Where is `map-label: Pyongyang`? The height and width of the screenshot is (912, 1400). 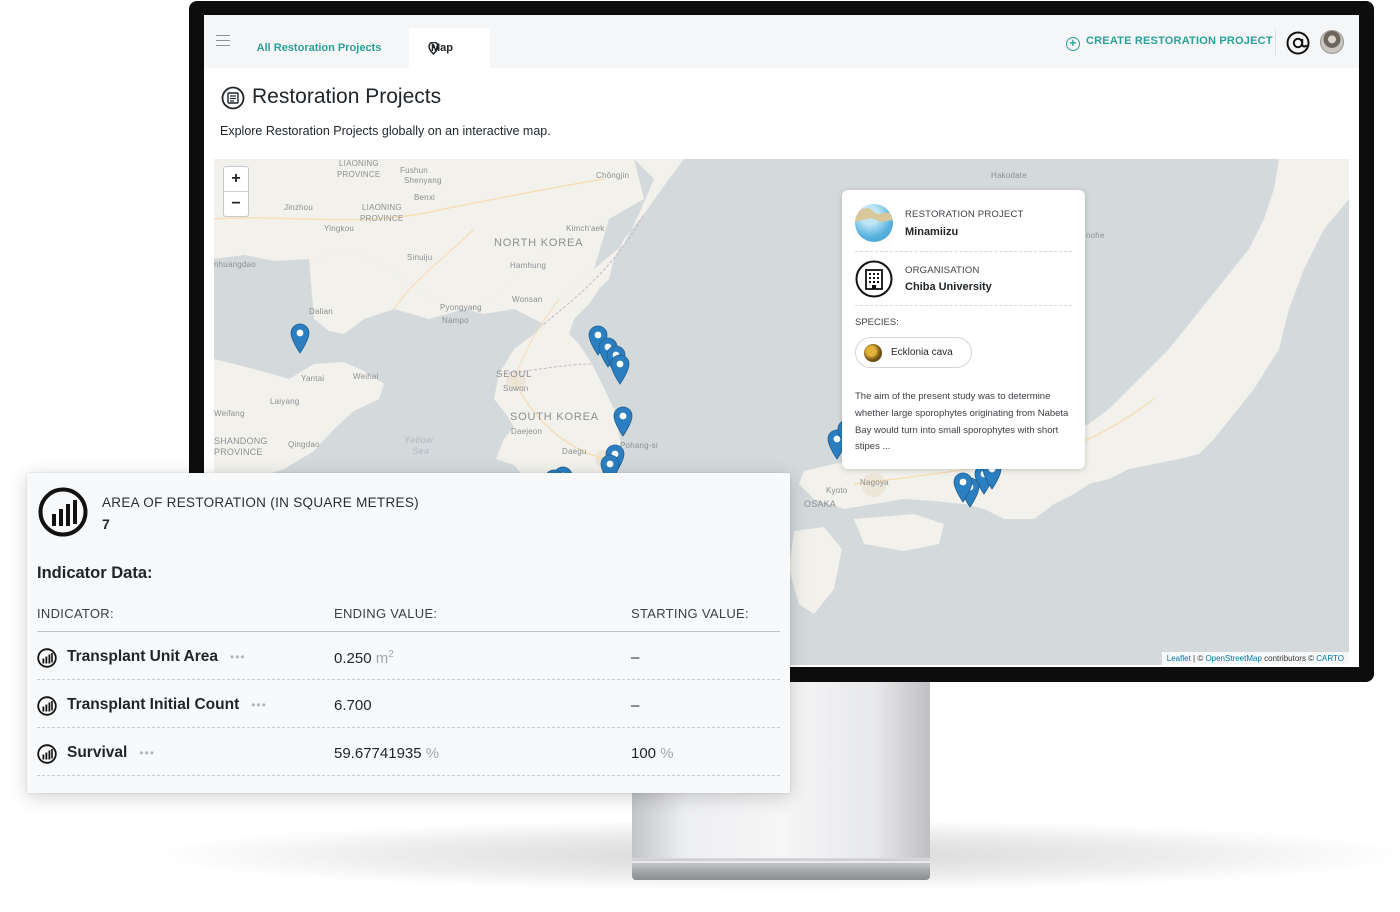 map-label: Pyongyang is located at coordinates (461, 307).